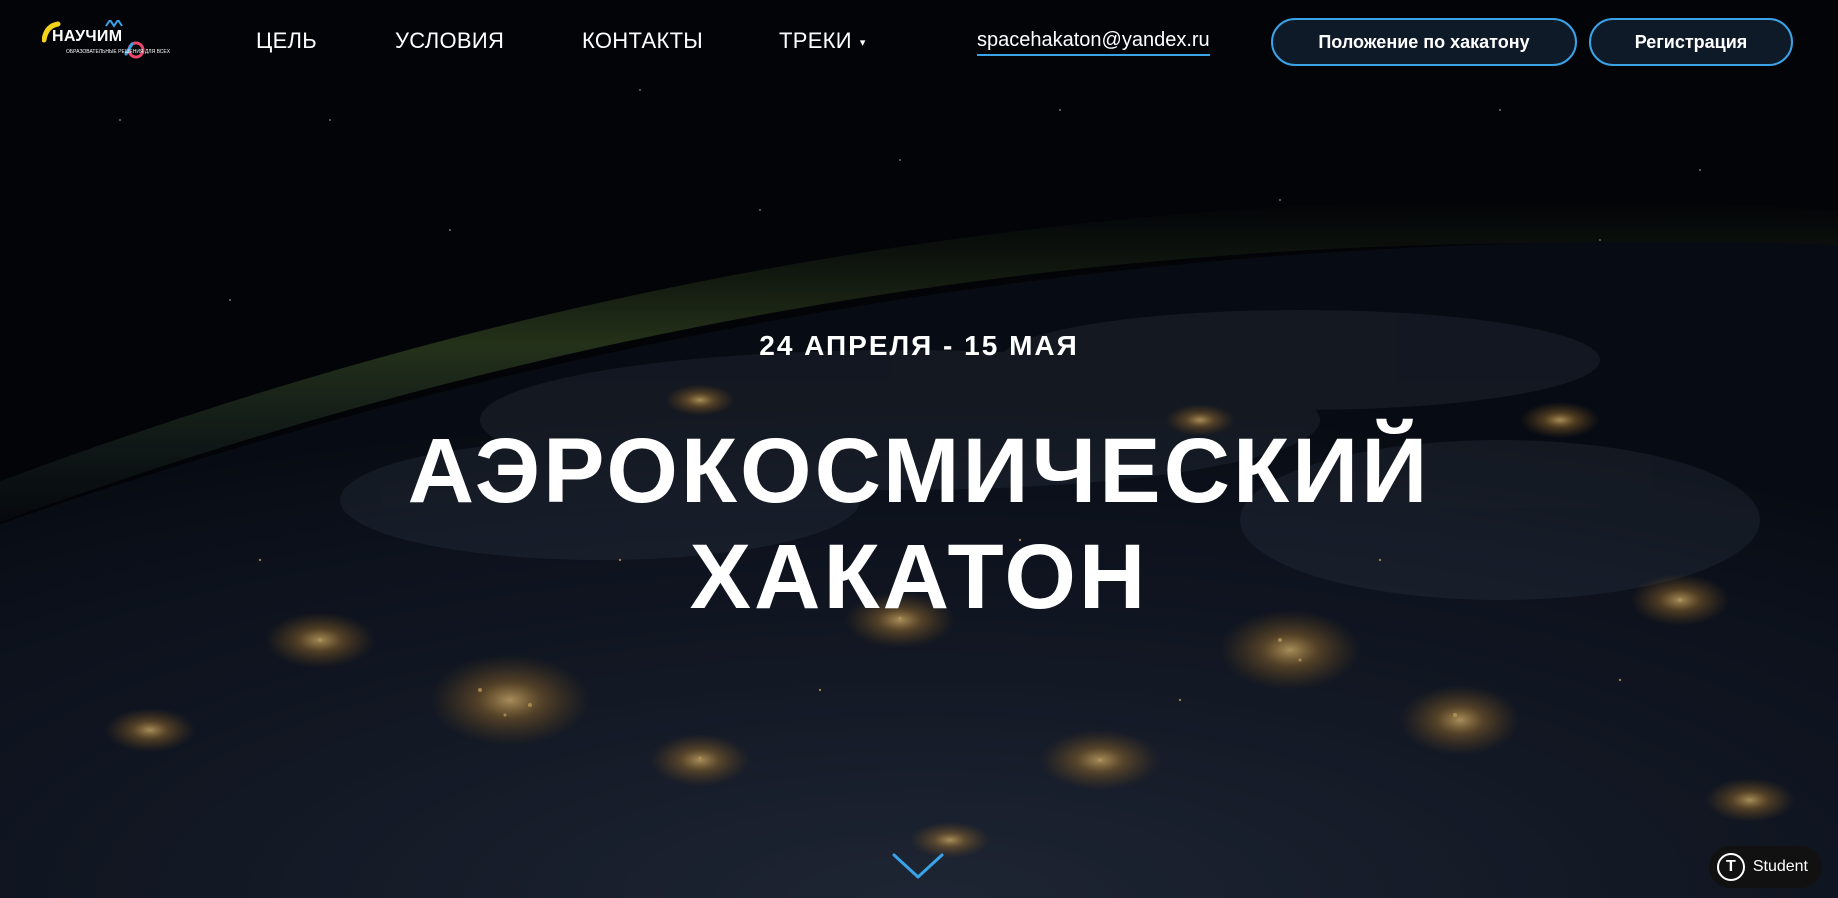 The width and height of the screenshot is (1838, 898). Describe the element at coordinates (919, 471) in the screenshot. I see `hero-title-line1: АЭРОКОСМИЧЕСКИЙ` at that location.